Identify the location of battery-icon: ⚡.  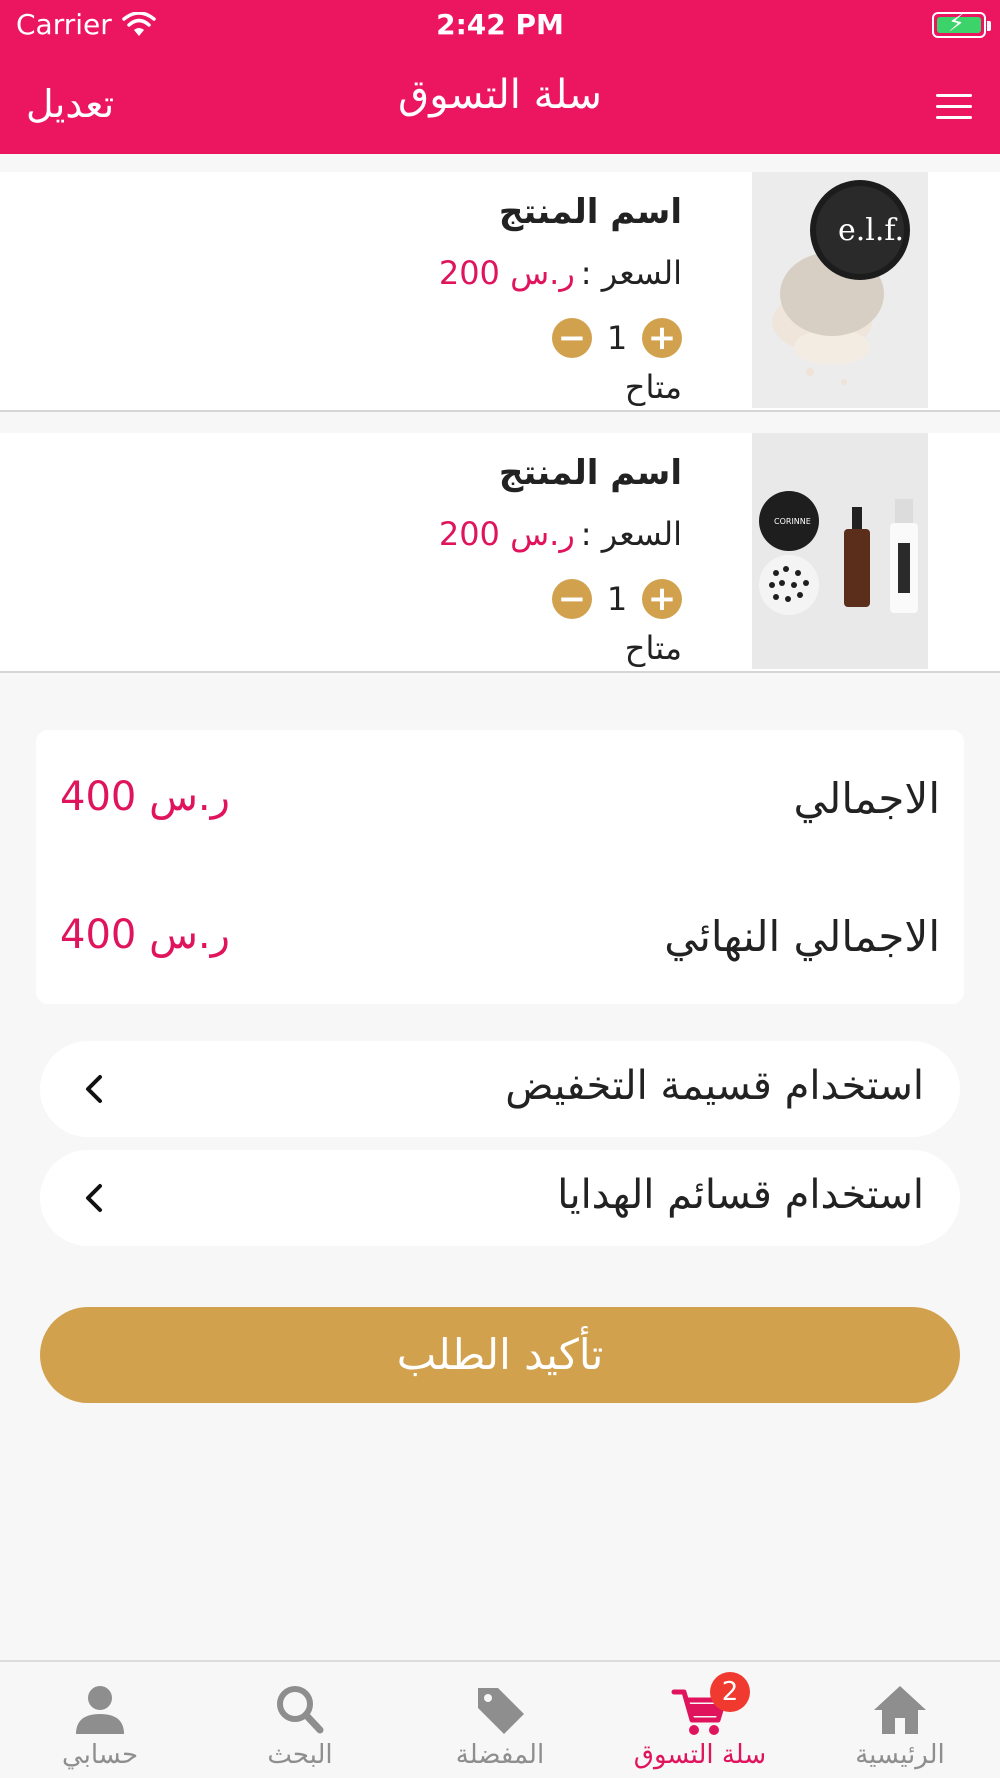
(961, 24).